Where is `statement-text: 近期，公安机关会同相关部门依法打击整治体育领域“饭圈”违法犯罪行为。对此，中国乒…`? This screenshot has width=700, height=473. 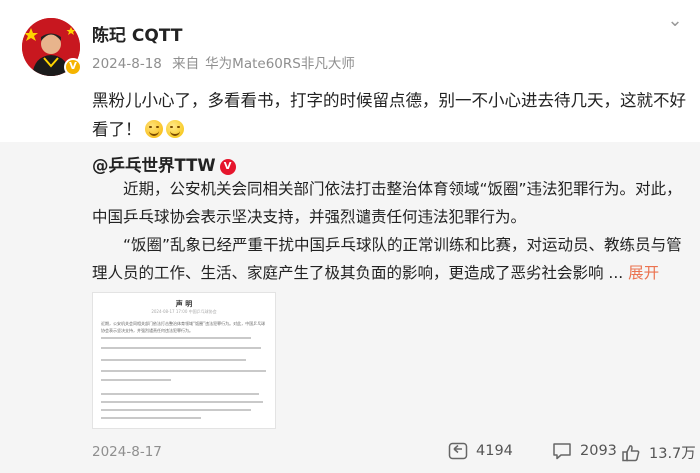
statement-text: 近期，公安机关会同相关部门依法打击整治体育领域“饭圈”违法犯罪行为。对此，中国乒… is located at coordinates (183, 327).